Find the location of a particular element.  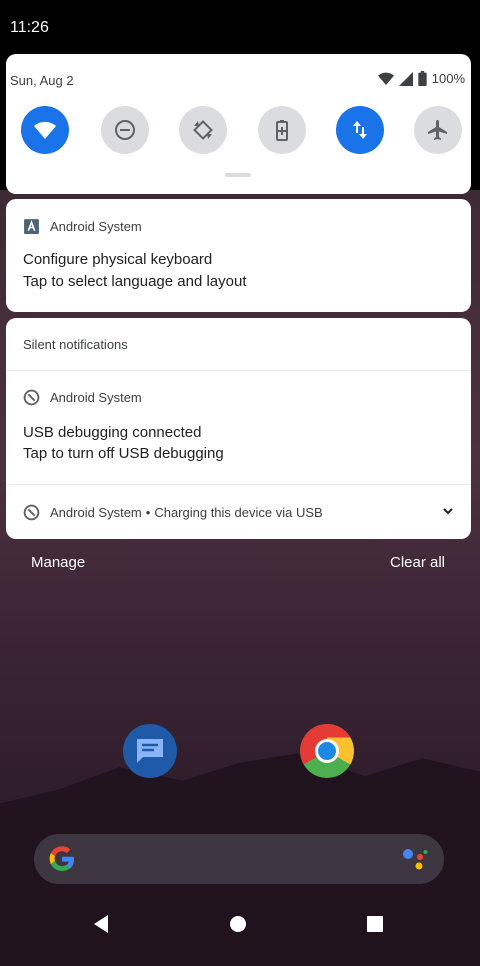

cell-signal-icon is located at coordinates (405, 78).